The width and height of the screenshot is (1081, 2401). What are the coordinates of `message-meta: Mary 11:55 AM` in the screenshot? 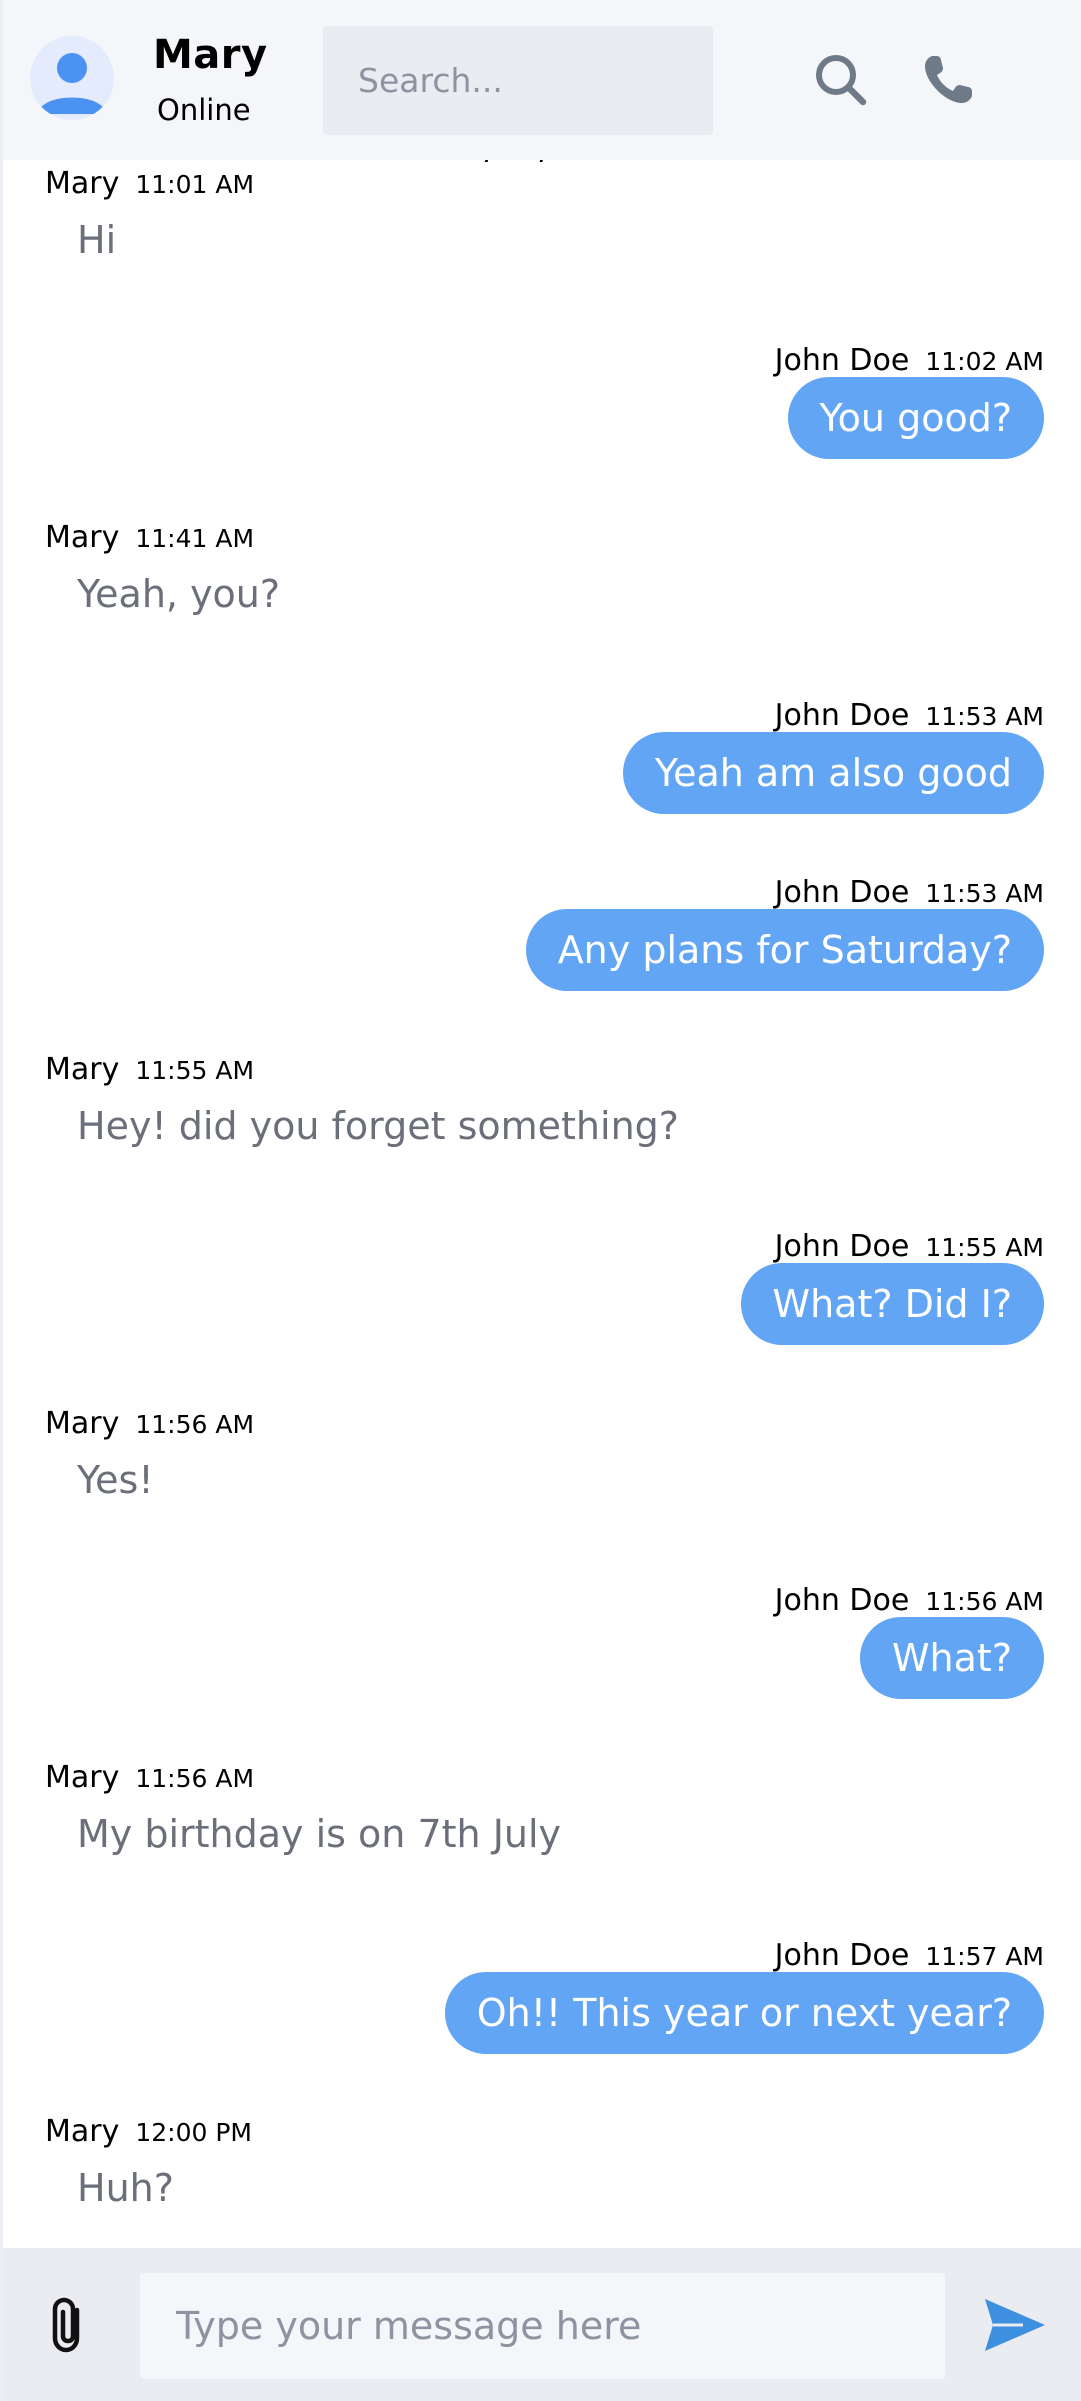 It's located at (149, 1069).